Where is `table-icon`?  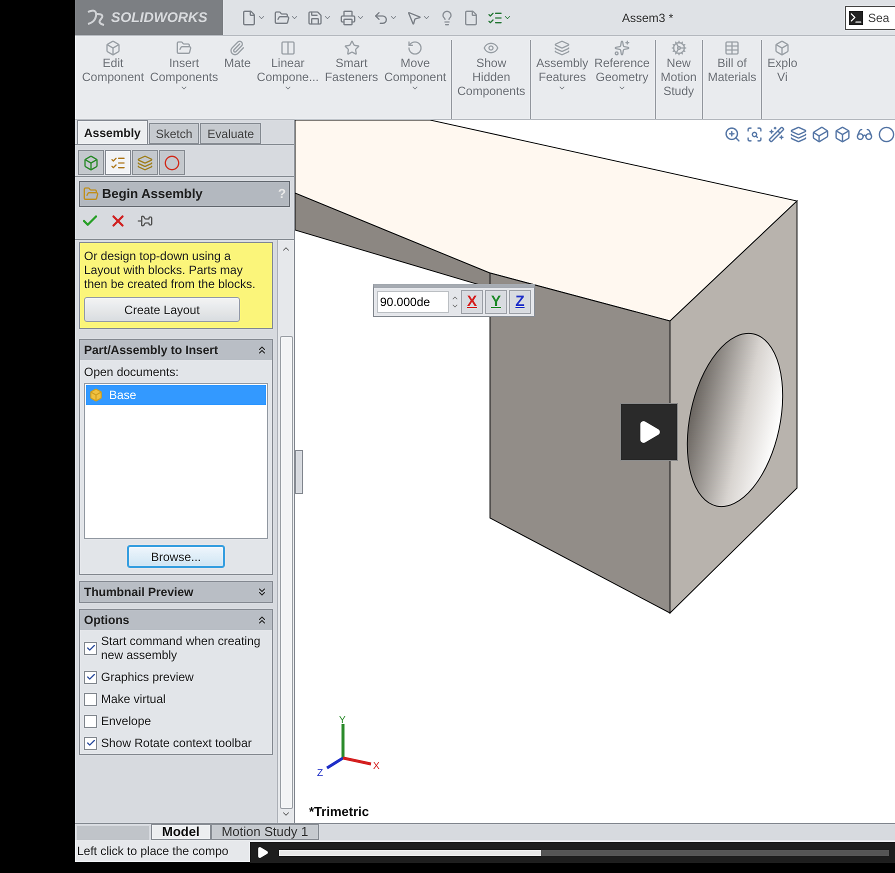
table-icon is located at coordinates (732, 48).